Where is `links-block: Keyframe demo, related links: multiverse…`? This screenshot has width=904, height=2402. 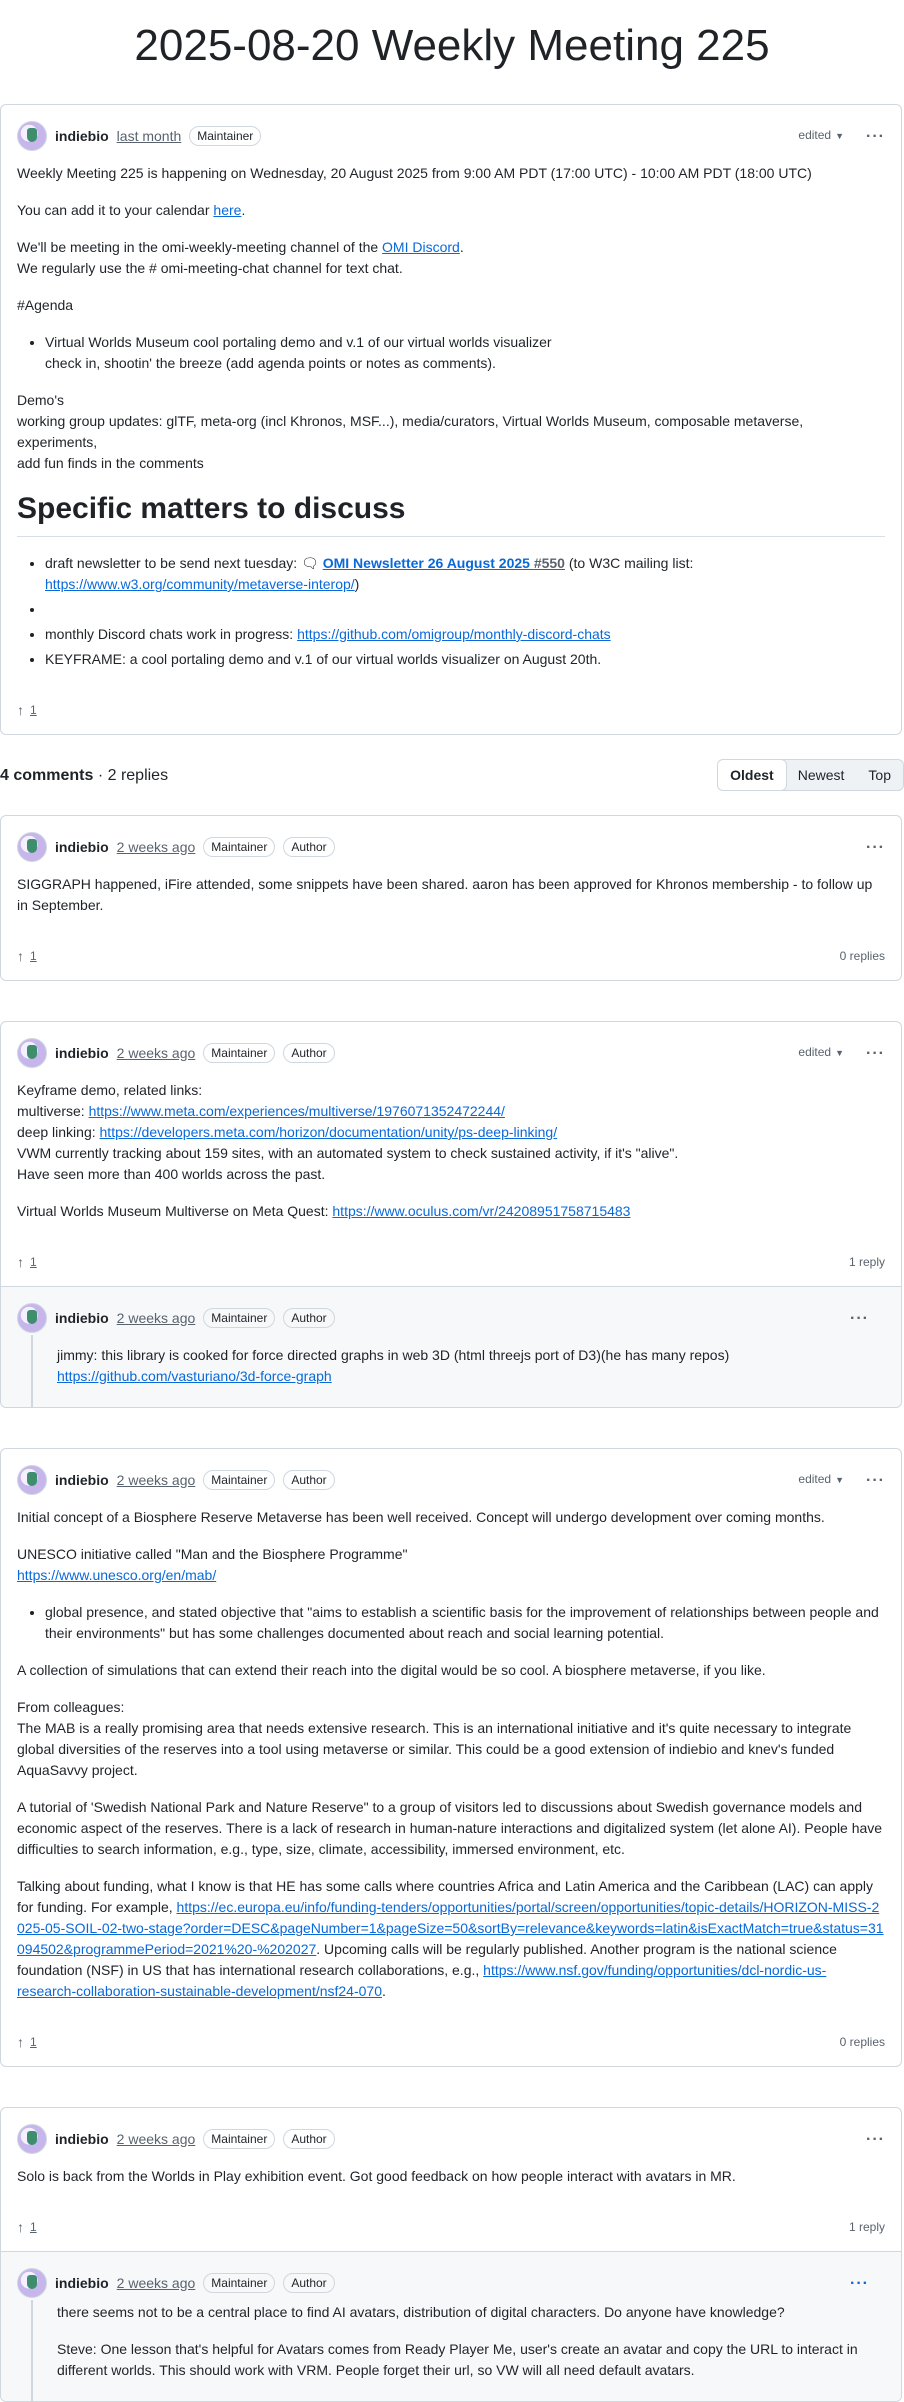
links-block: Keyframe demo, related links: multiverse… is located at coordinates (451, 1132).